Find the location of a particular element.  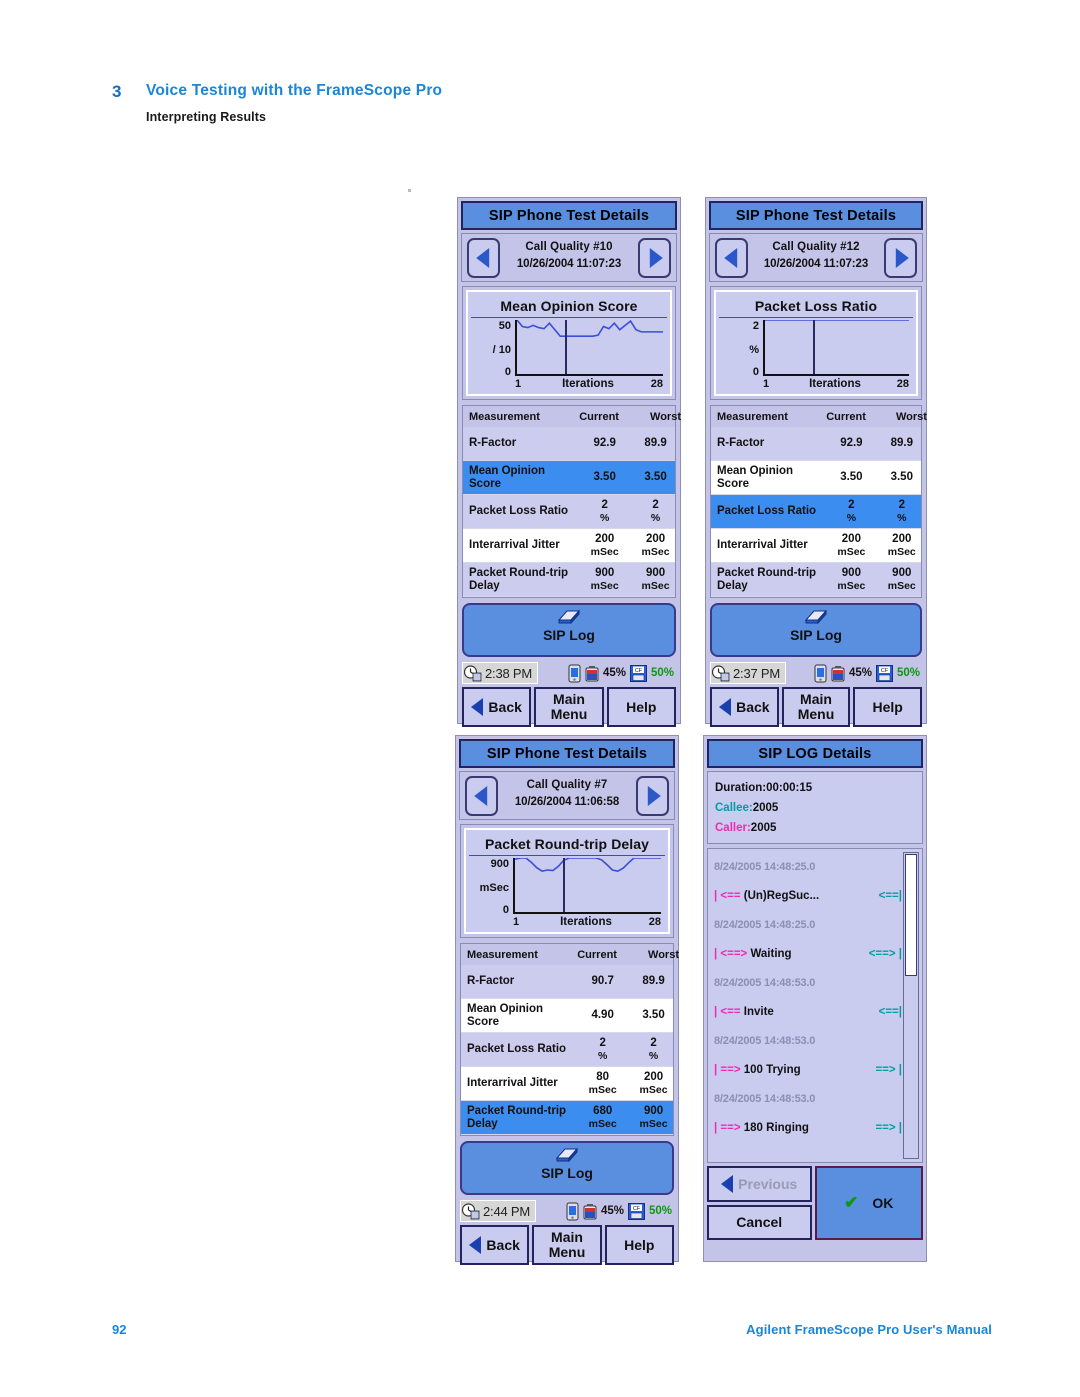

table-row: Mean Opinion Score 4.90 3.50 is located at coordinates (567, 1016).